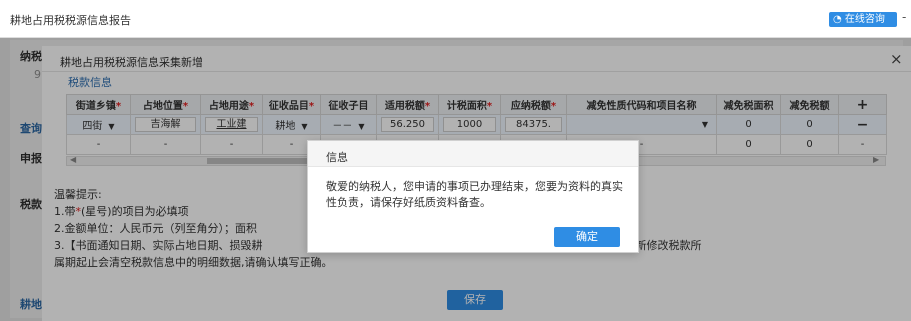 Image resolution: width=911 pixels, height=321 pixels. I want to click on app-title: 耕地占用税税源信息报告, so click(70, 20).